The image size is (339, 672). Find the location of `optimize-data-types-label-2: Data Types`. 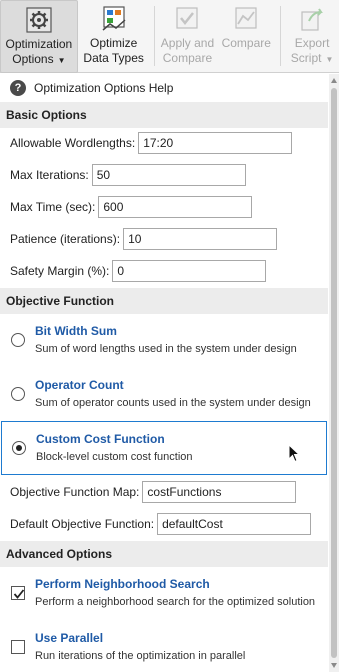

optimize-data-types-label-2: Data Types is located at coordinates (113, 58).